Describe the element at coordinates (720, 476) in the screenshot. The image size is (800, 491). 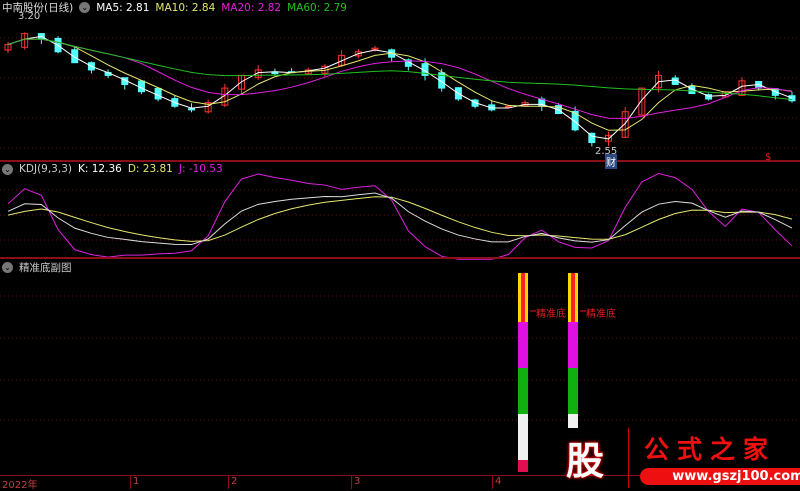
I see `logo-url: www.gszj100.com` at that location.